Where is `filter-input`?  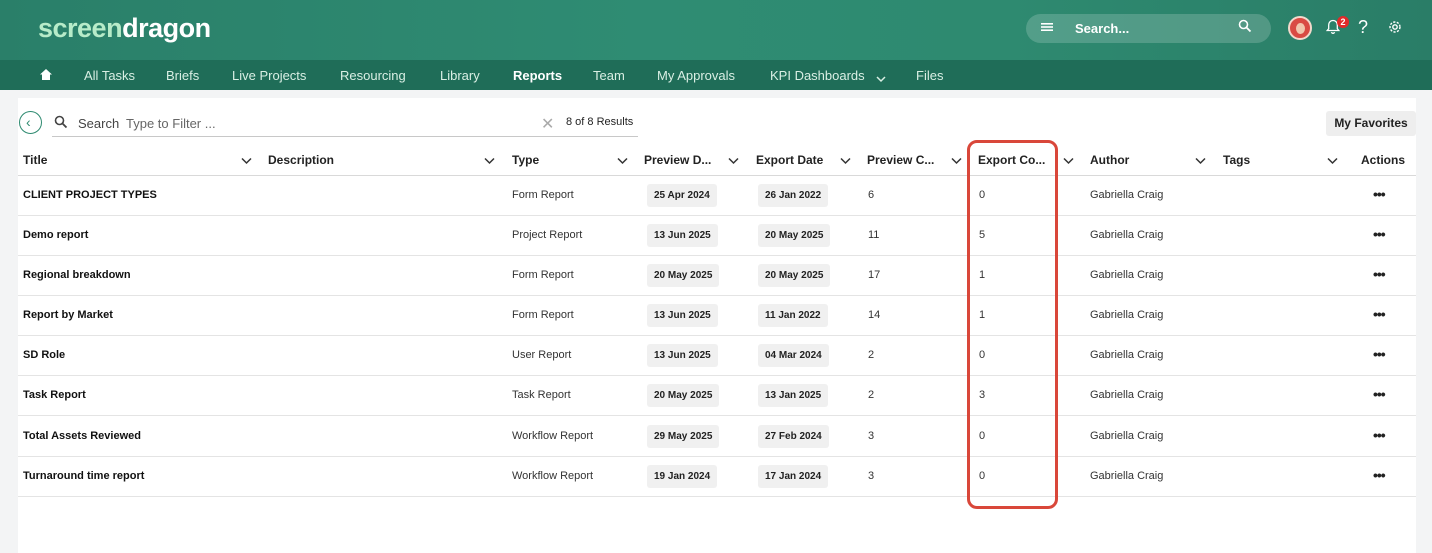 filter-input is located at coordinates (276, 123).